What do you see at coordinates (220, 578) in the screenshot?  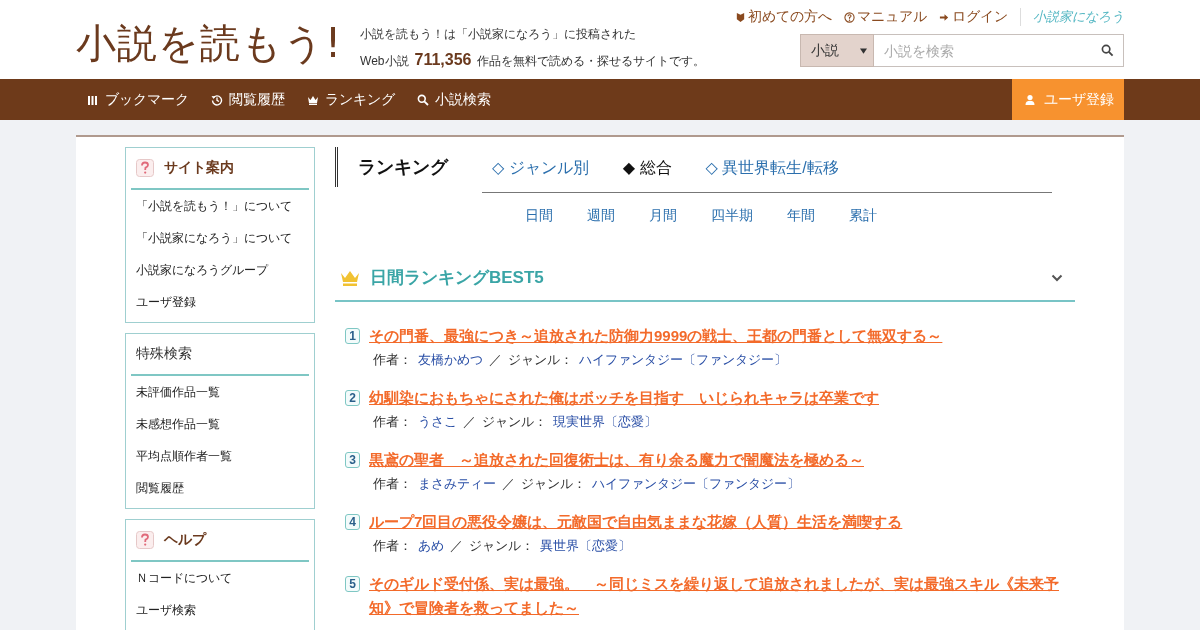 I see `sidebar-link: Ｎコードについて` at bounding box center [220, 578].